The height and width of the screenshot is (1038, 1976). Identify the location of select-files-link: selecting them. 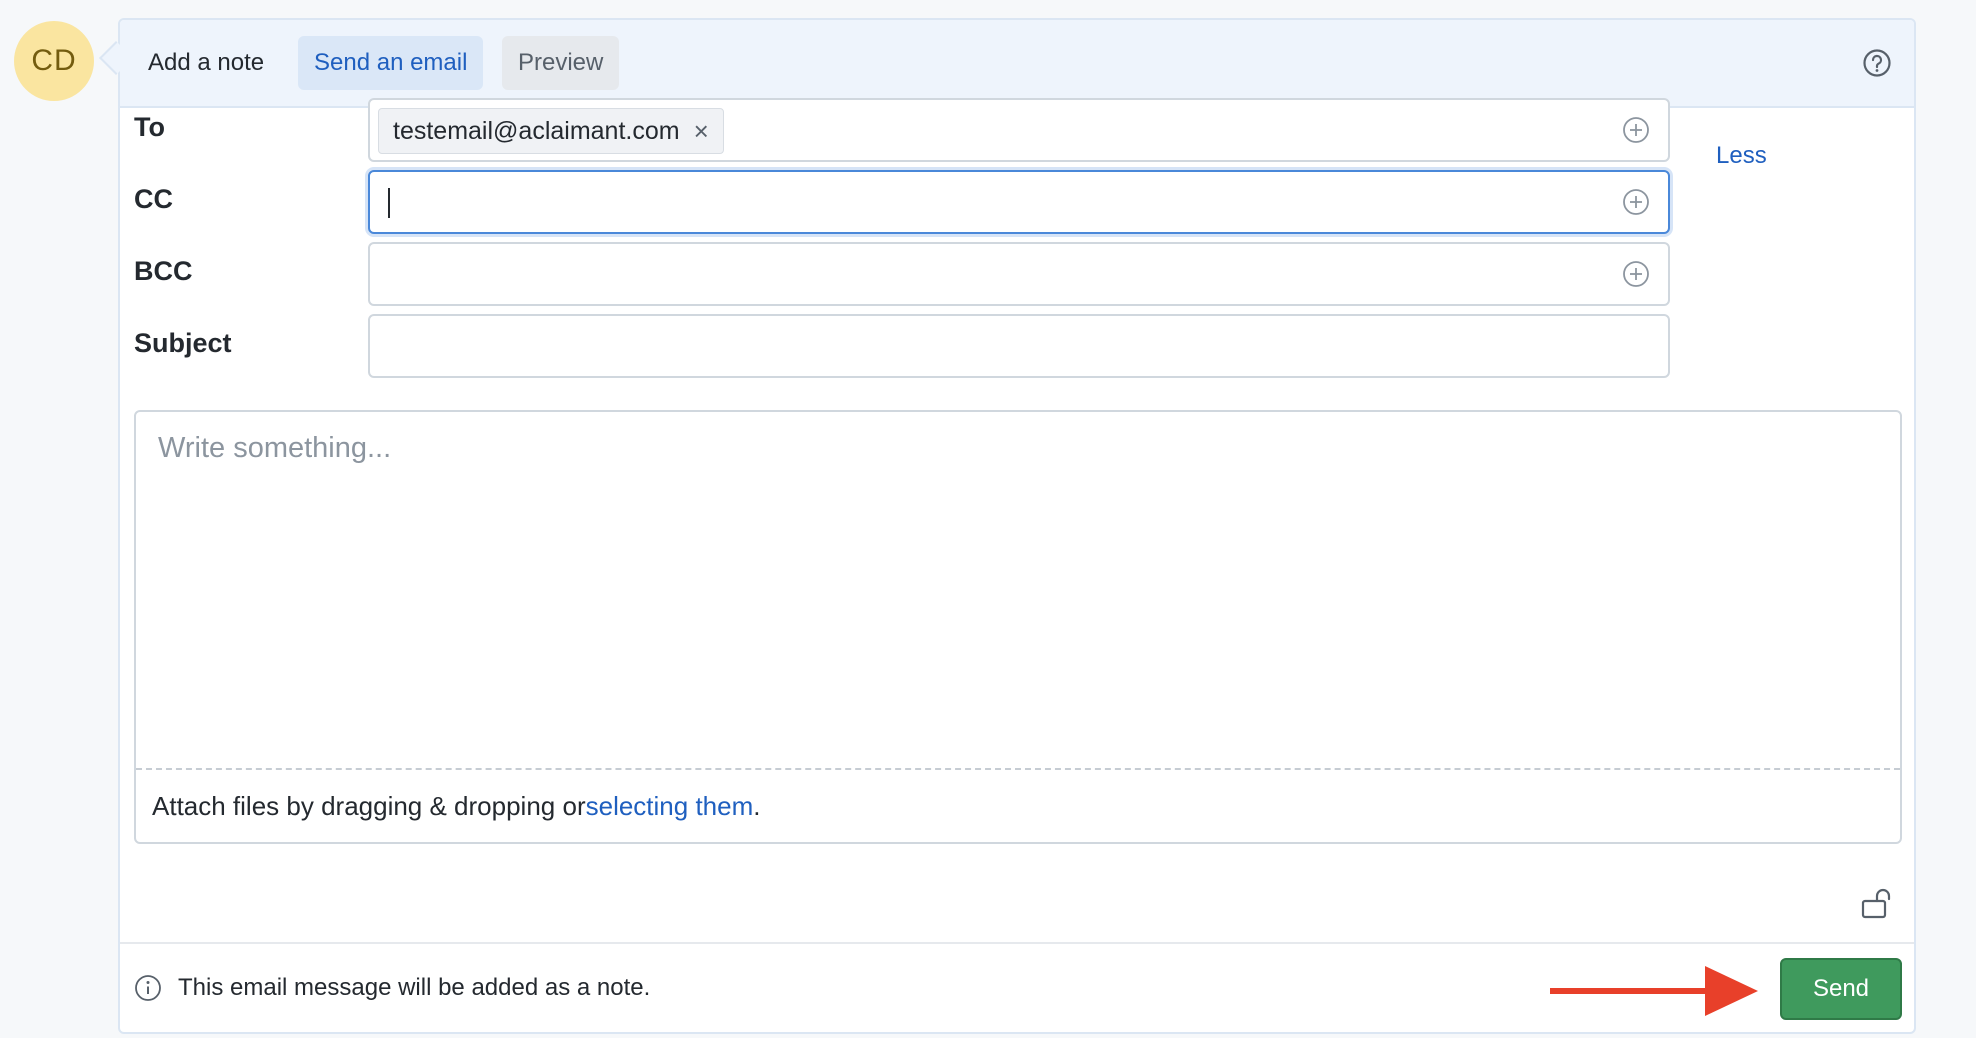
(670, 806).